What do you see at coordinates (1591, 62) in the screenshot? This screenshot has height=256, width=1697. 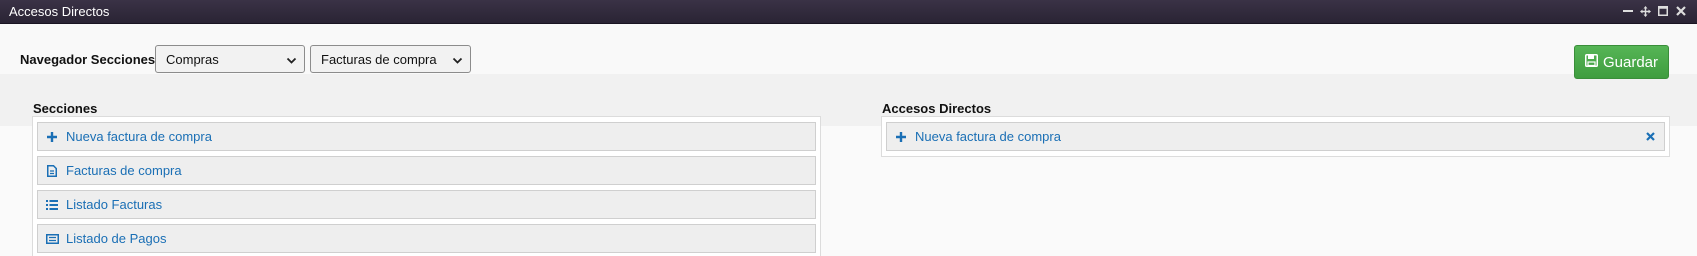 I see `save-icon` at bounding box center [1591, 62].